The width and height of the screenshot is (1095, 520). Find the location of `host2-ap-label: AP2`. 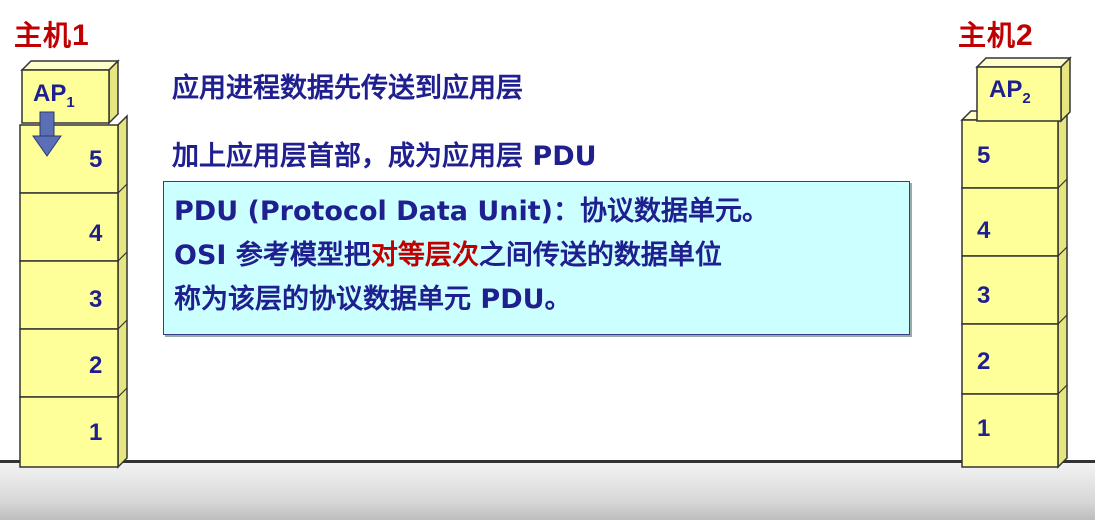

host2-ap-label: AP2 is located at coordinates (1010, 91).